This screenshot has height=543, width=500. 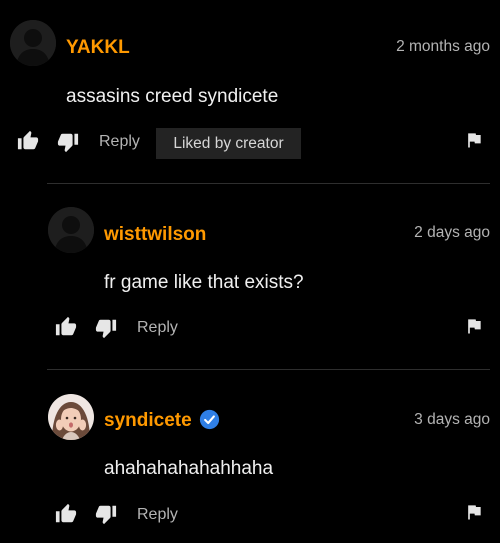 What do you see at coordinates (228, 143) in the screenshot?
I see `liked-by-creator-badge: Liked by creator` at bounding box center [228, 143].